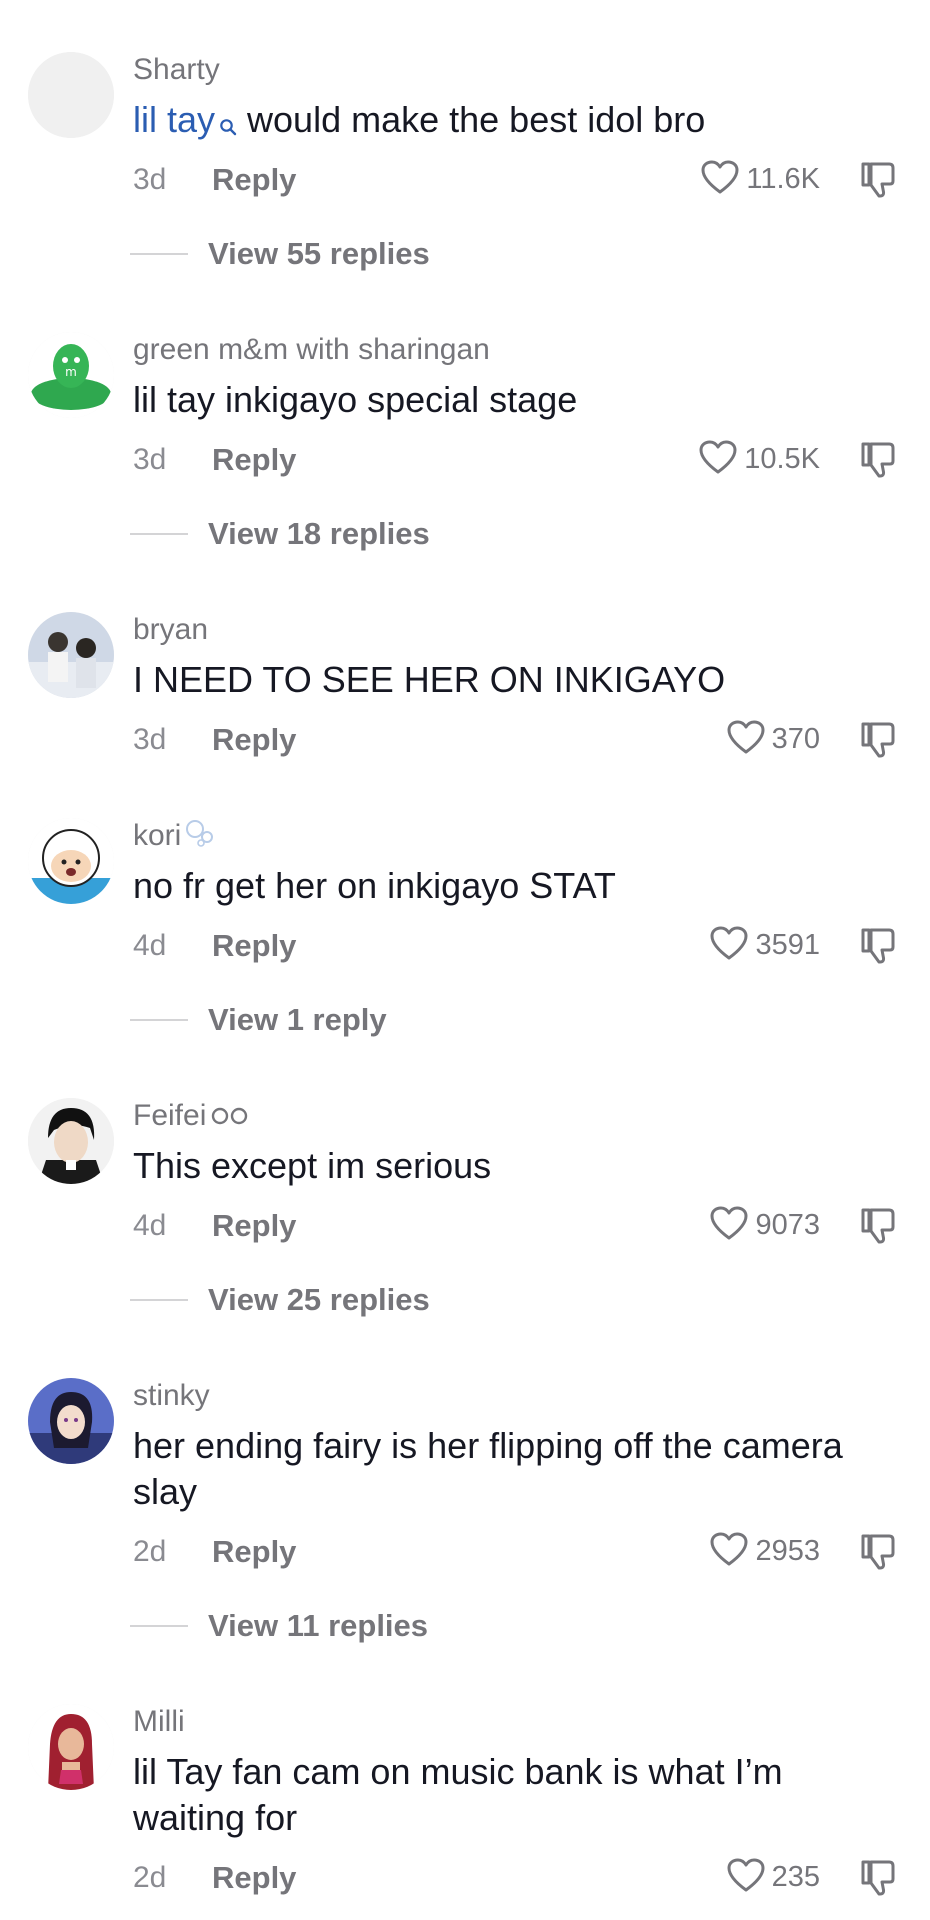 This screenshot has width=930, height=1920. Describe the element at coordinates (174, 837) in the screenshot. I see `comment-username: kori` at that location.